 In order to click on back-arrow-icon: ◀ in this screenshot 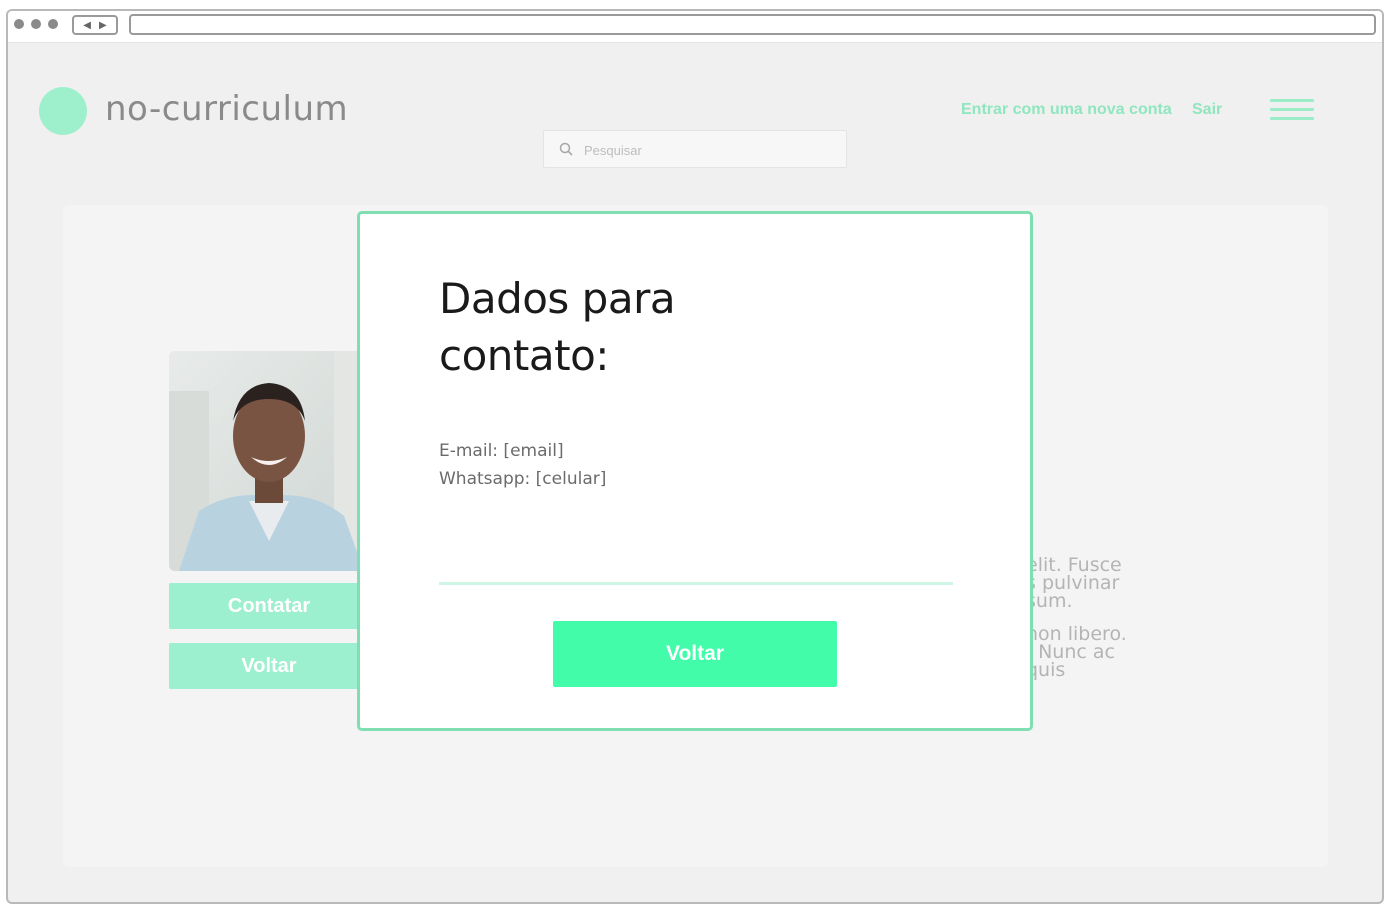, I will do `click(87, 25)`.